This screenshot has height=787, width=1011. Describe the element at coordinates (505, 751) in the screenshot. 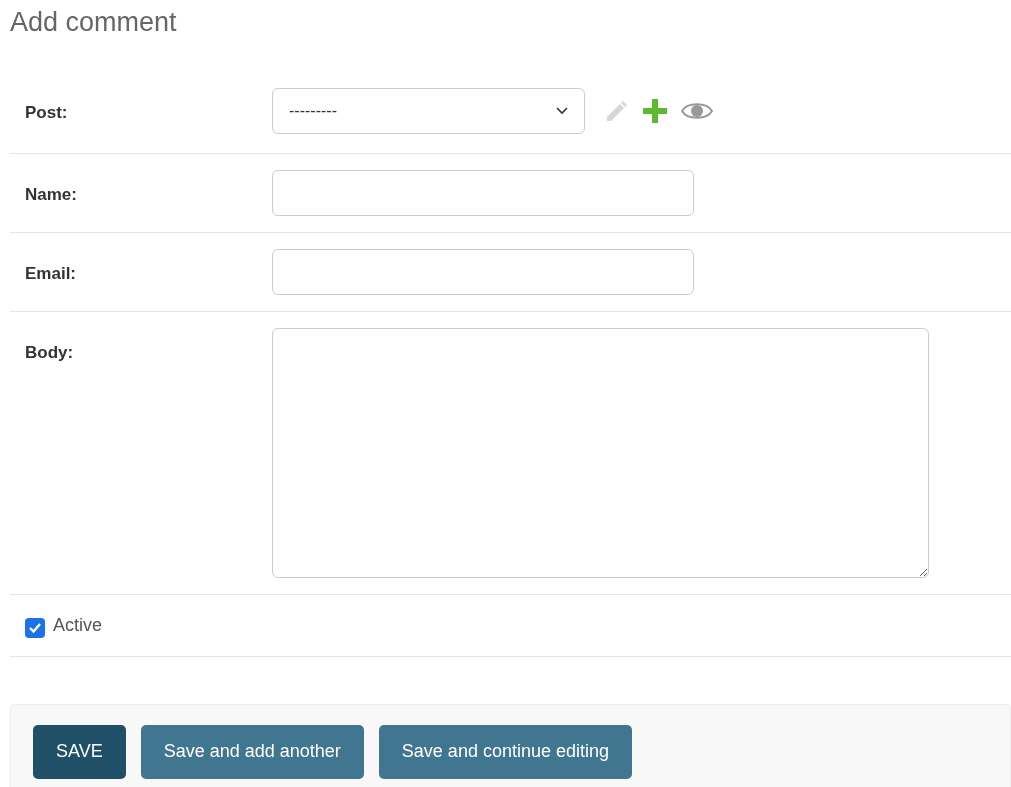

I see `save-button: Save and continue editing` at that location.